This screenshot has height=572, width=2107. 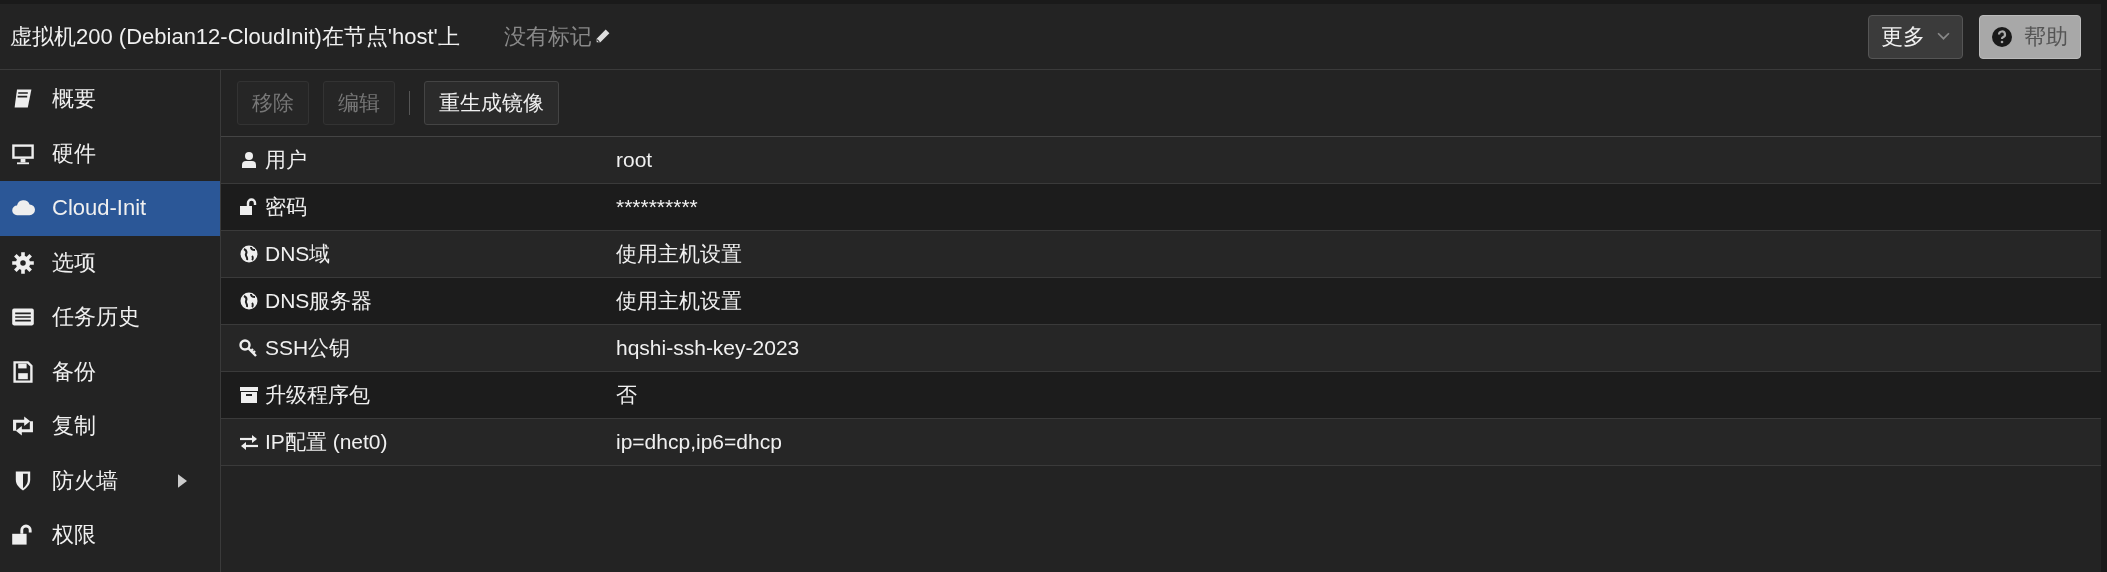 What do you see at coordinates (110, 317) in the screenshot?
I see `sidebar-item: 任务历史` at bounding box center [110, 317].